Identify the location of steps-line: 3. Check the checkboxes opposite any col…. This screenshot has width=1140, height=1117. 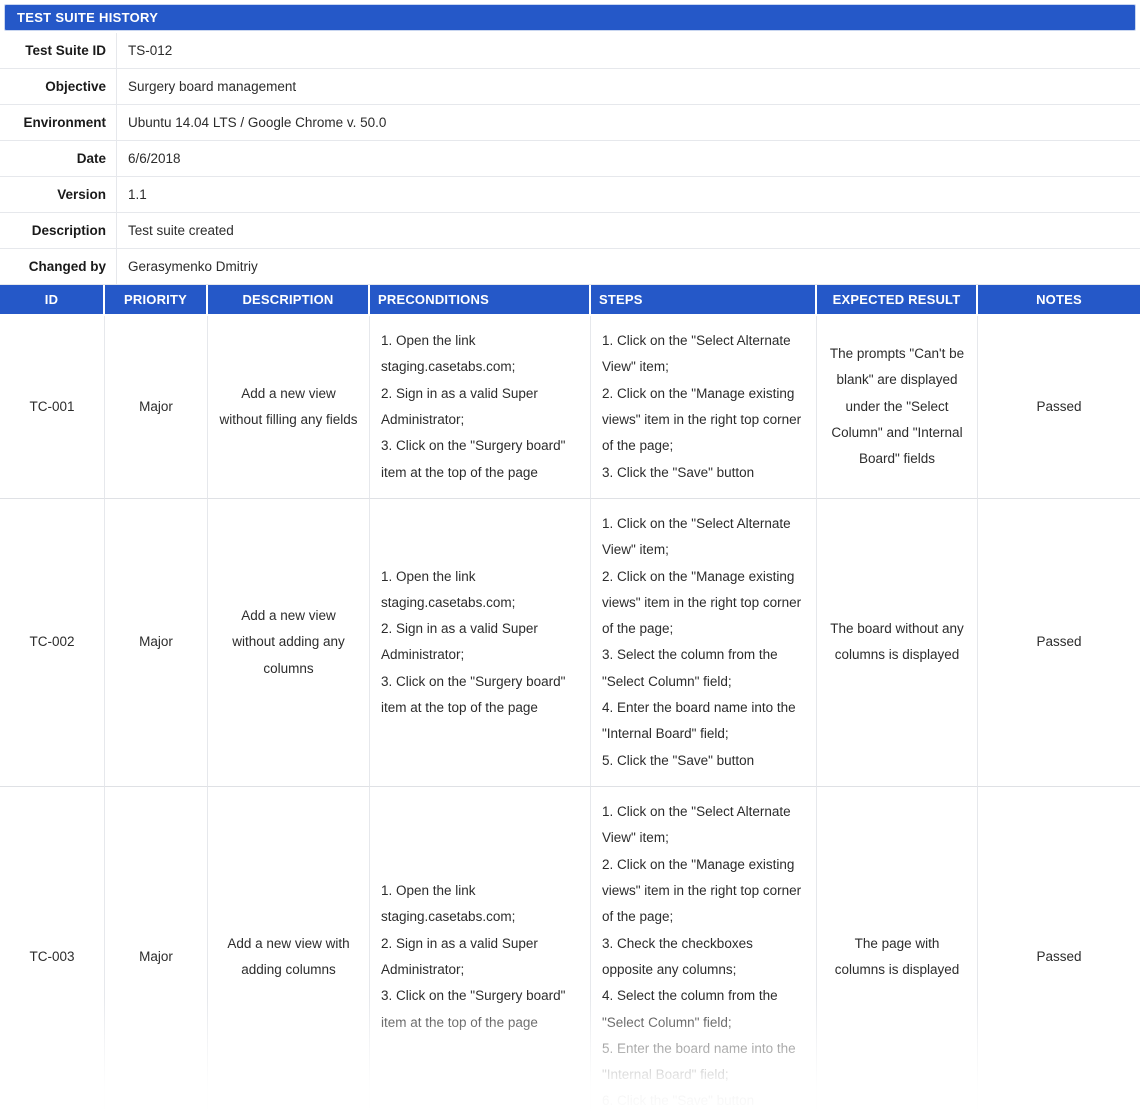
(677, 956).